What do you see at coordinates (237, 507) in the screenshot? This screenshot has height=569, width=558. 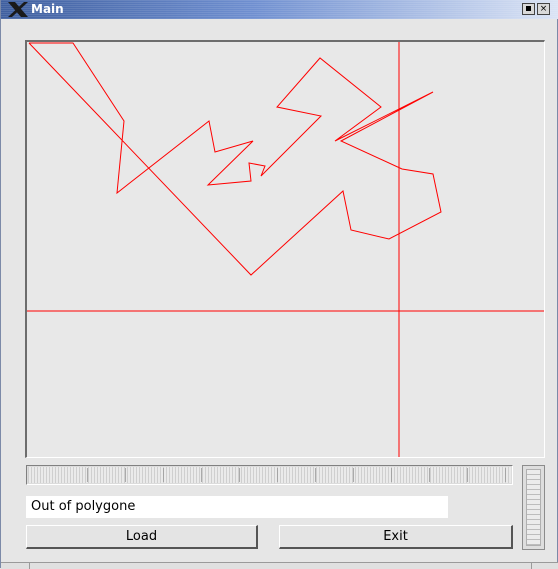 I see `status-field: Out of polygone` at bounding box center [237, 507].